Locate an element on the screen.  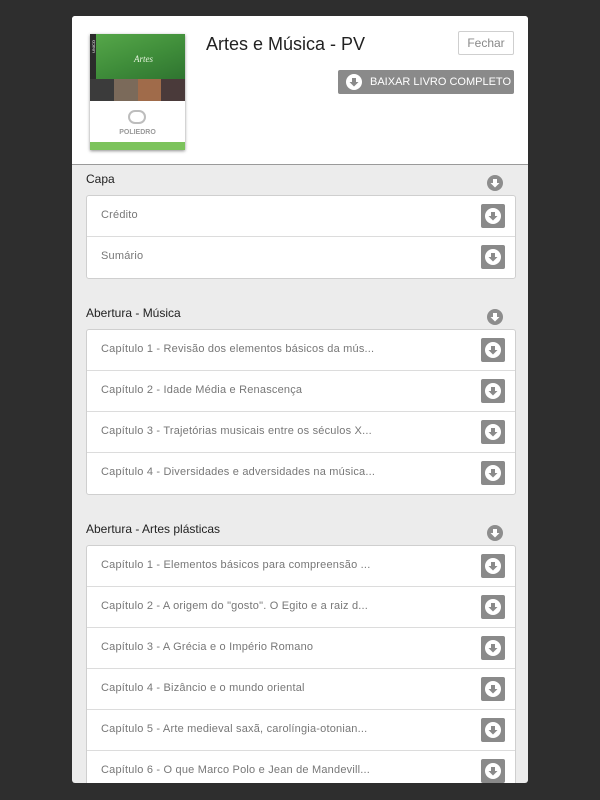
chapter-row: Capítulo 4 - Bizâncio e o mundo oriental is located at coordinates (301, 689).